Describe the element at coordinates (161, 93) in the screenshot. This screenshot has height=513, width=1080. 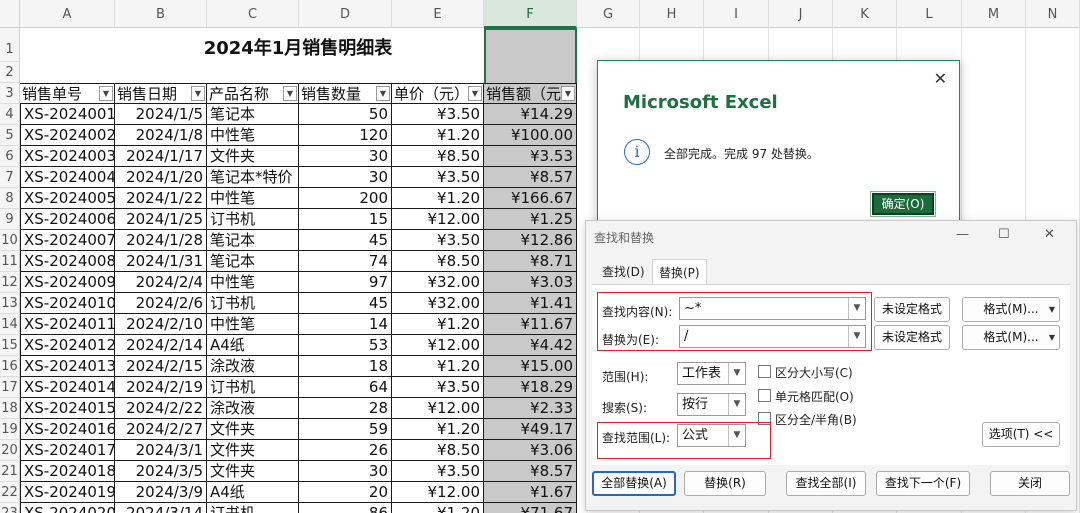
I see `table-header-cell: 销售日期 ▼` at that location.